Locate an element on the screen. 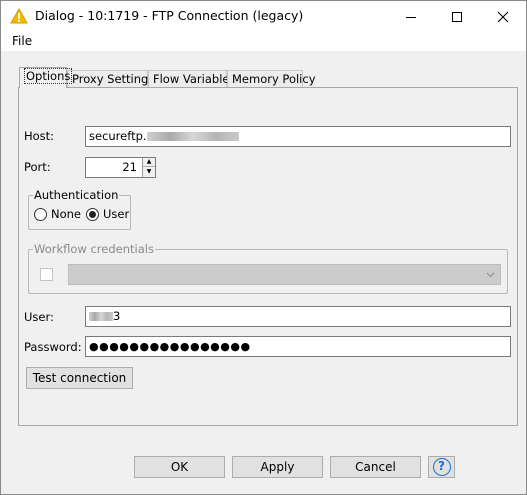 The width and height of the screenshot is (527, 495). tab-options-label: Options is located at coordinates (48, 76).